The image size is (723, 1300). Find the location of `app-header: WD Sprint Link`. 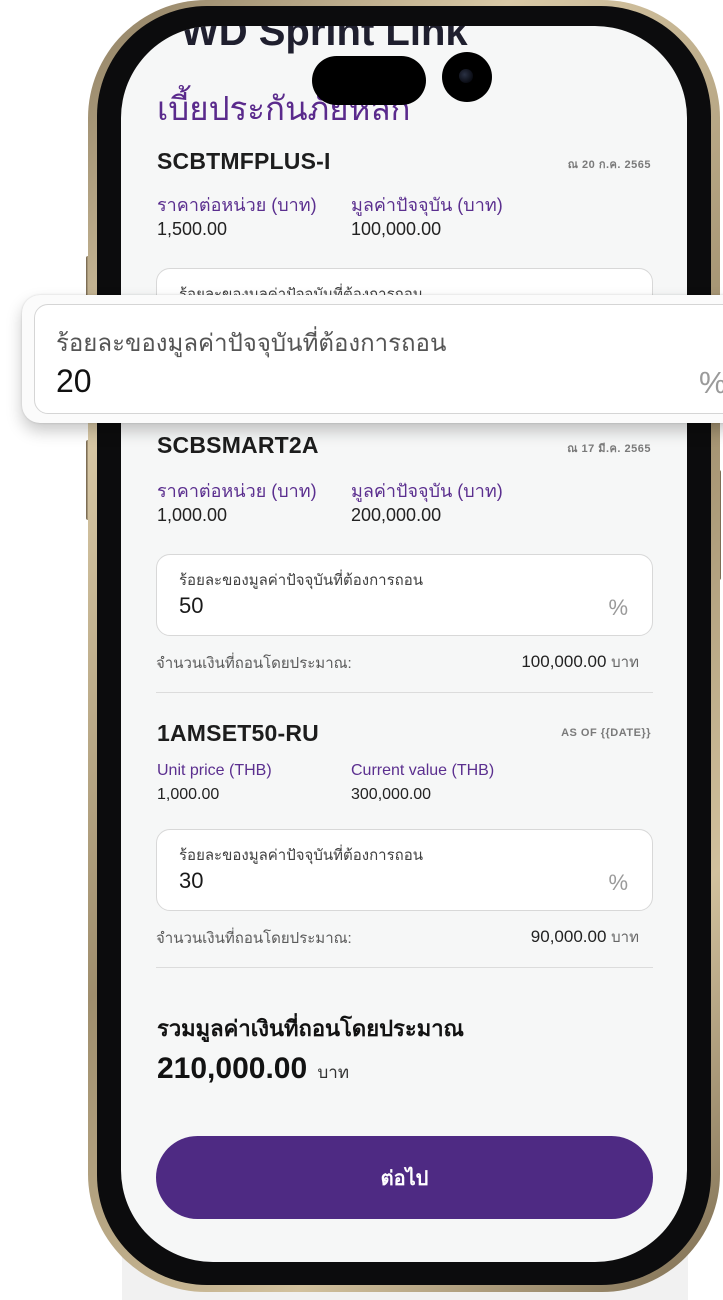

app-header: WD Sprint Link is located at coordinates (324, 40).